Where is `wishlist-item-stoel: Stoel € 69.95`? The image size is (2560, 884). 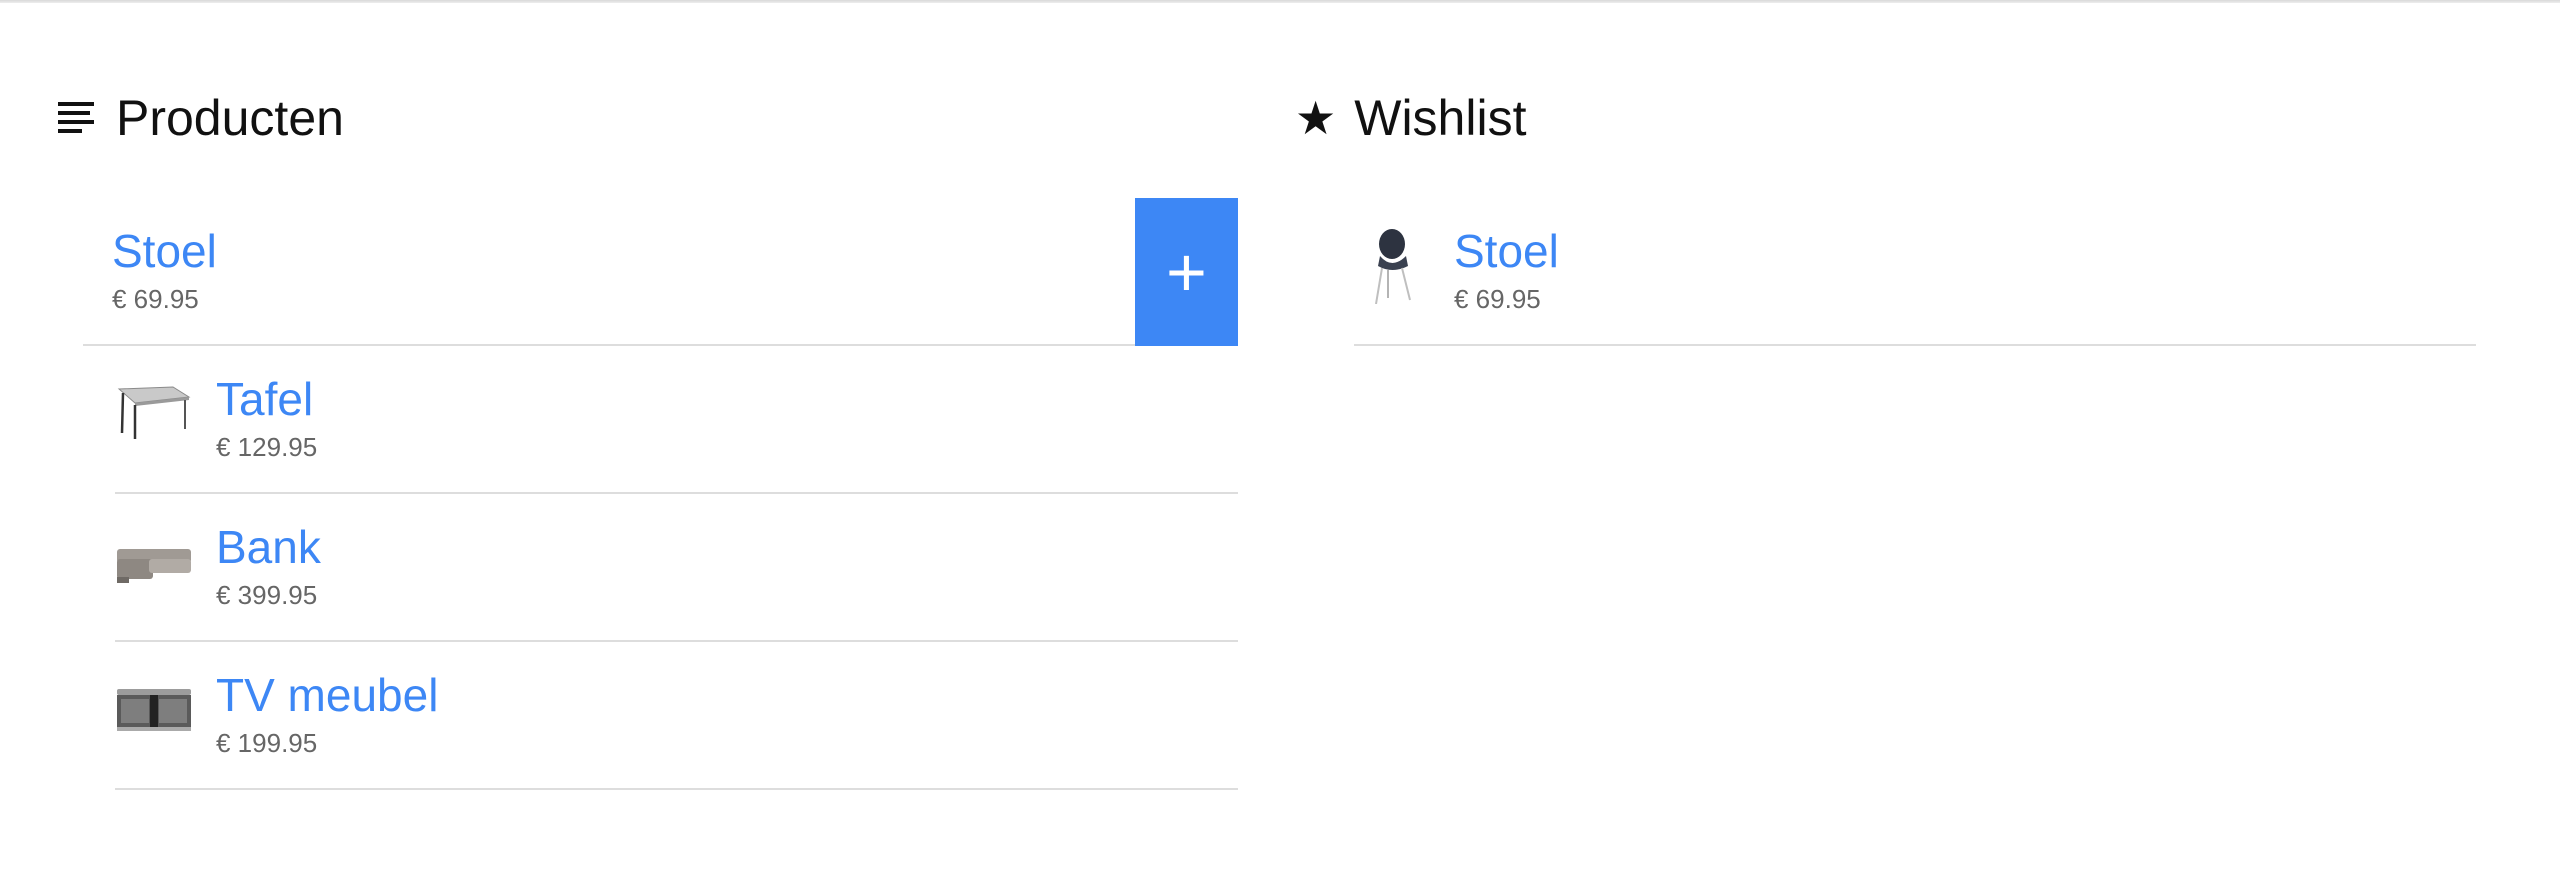 wishlist-item-stoel: Stoel € 69.95 is located at coordinates (1915, 272).